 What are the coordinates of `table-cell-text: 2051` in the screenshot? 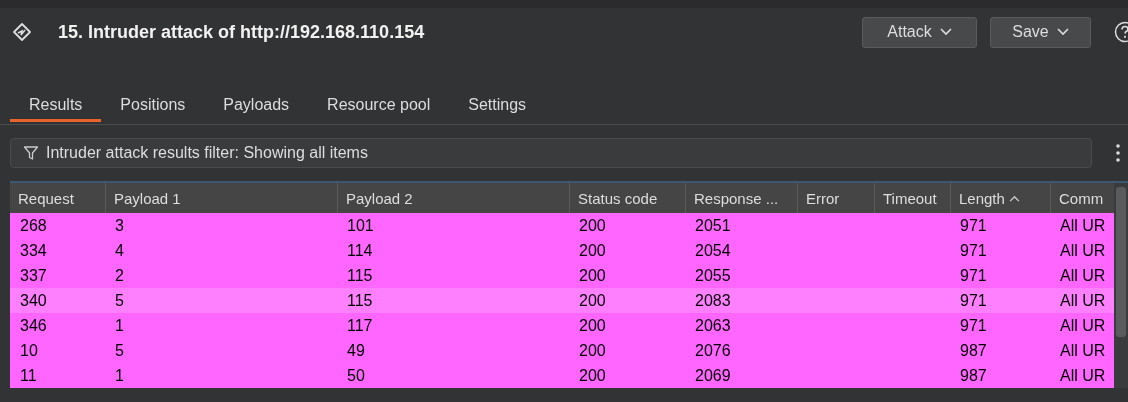 It's located at (713, 226).